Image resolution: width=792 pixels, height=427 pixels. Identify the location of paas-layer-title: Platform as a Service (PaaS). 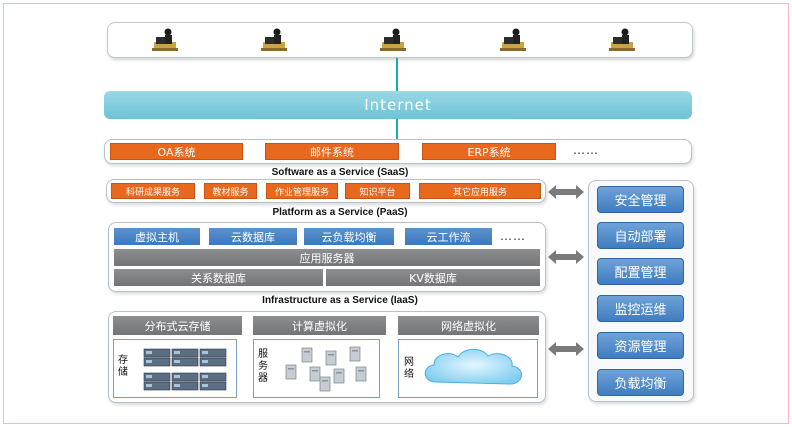
(340, 212).